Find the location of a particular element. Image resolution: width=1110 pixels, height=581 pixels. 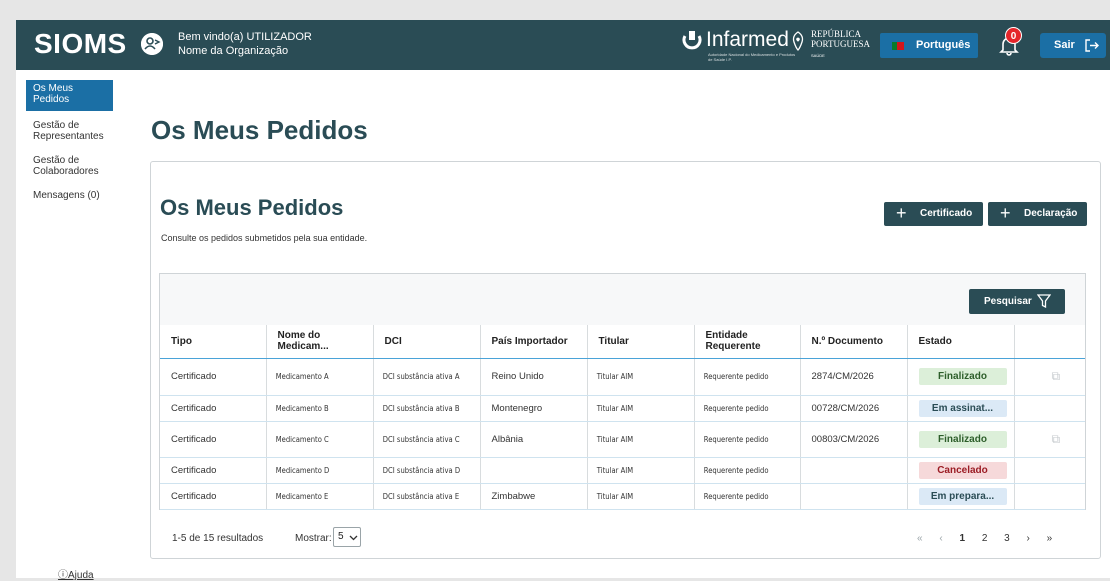

first-page-icon: « is located at coordinates (920, 538).